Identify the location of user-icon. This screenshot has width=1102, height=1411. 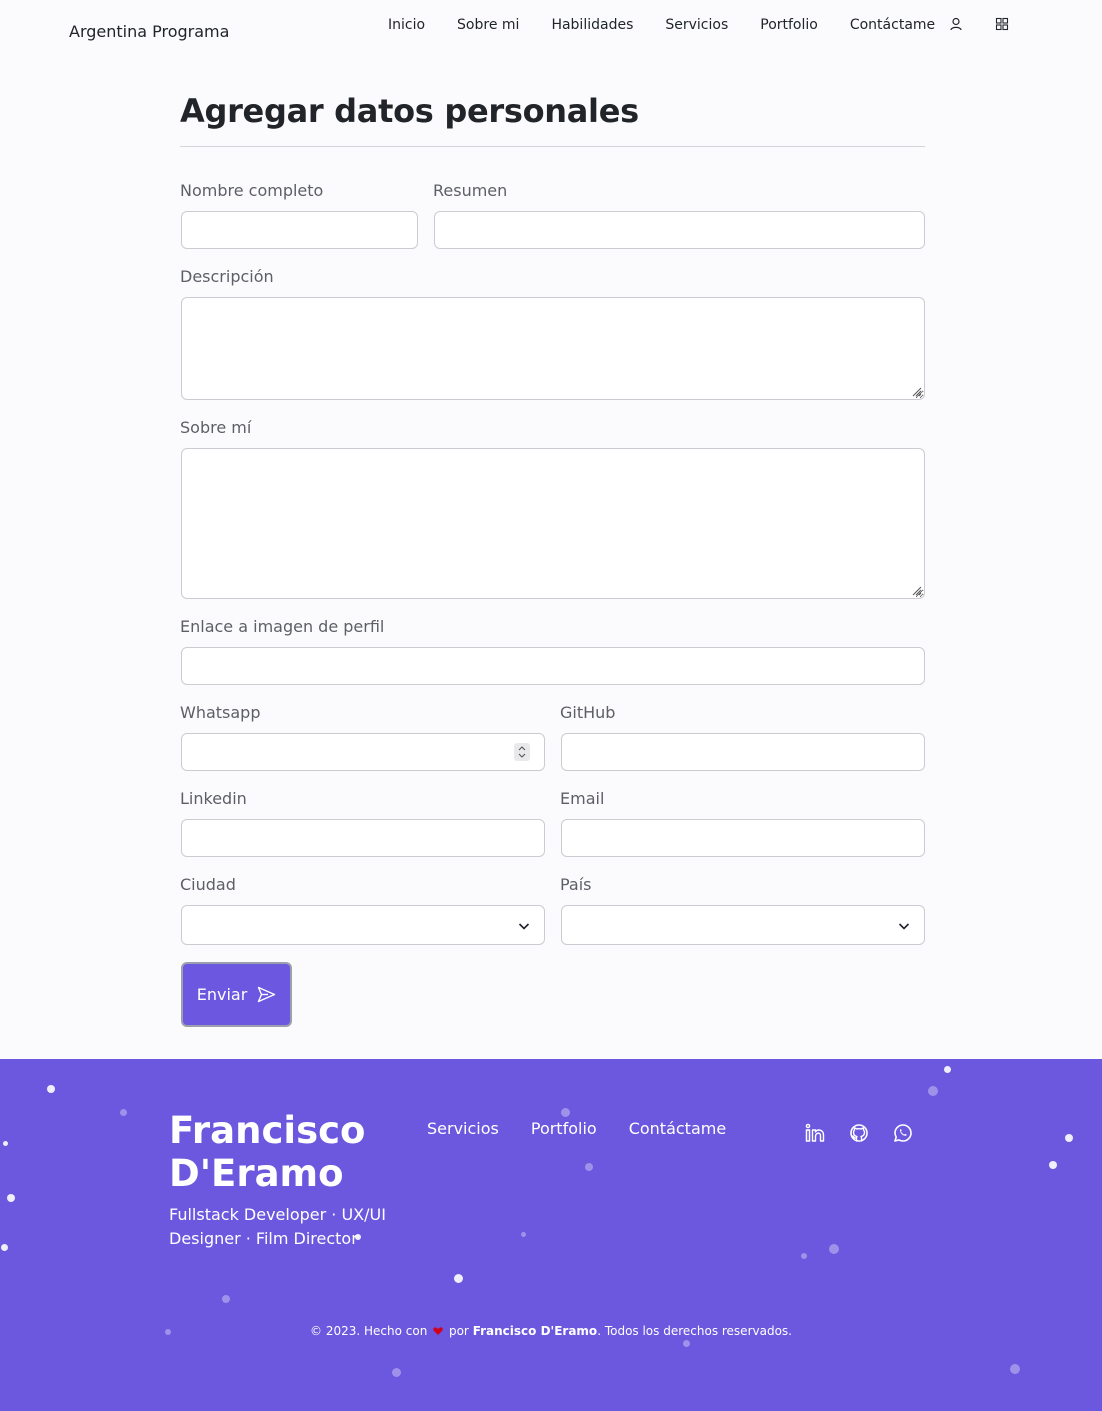
(956, 24).